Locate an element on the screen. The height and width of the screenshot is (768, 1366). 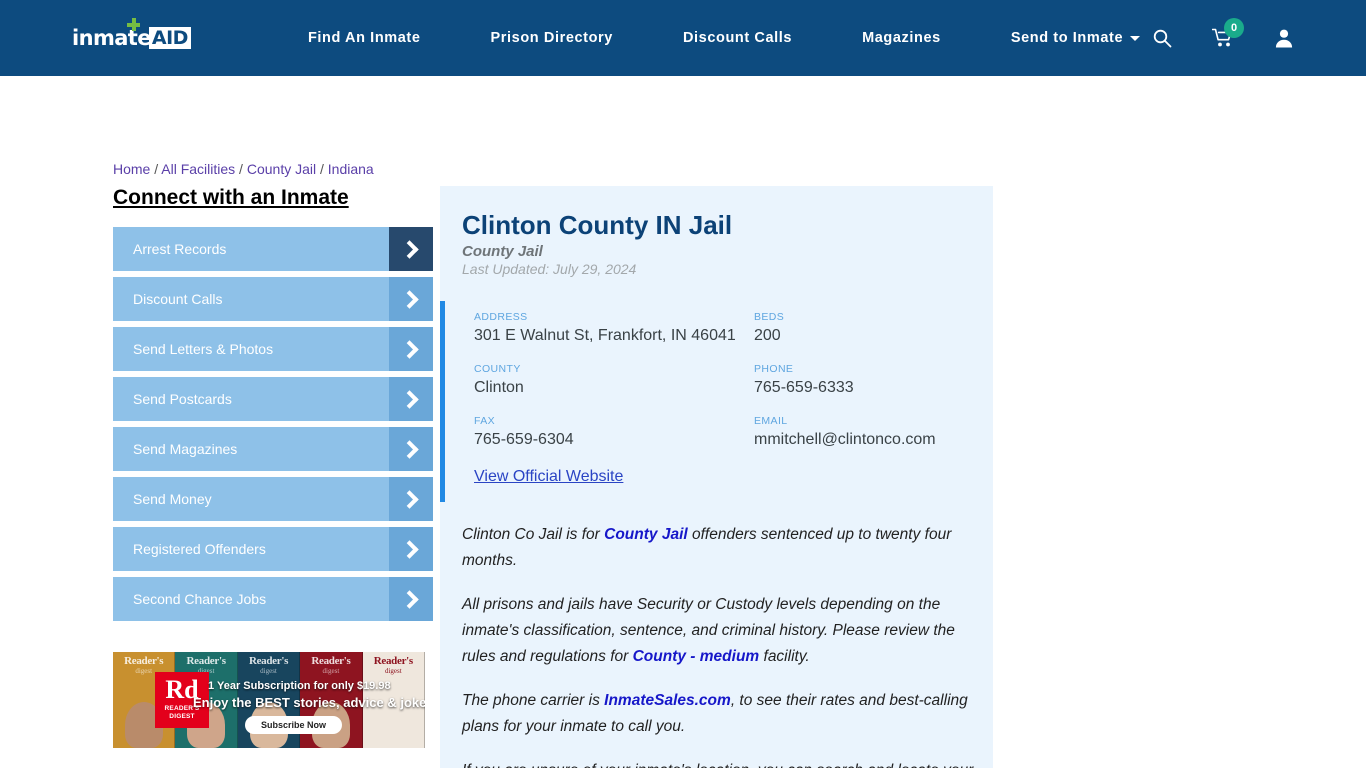
sidebar-item-label: Discount Calls is located at coordinates (178, 299).